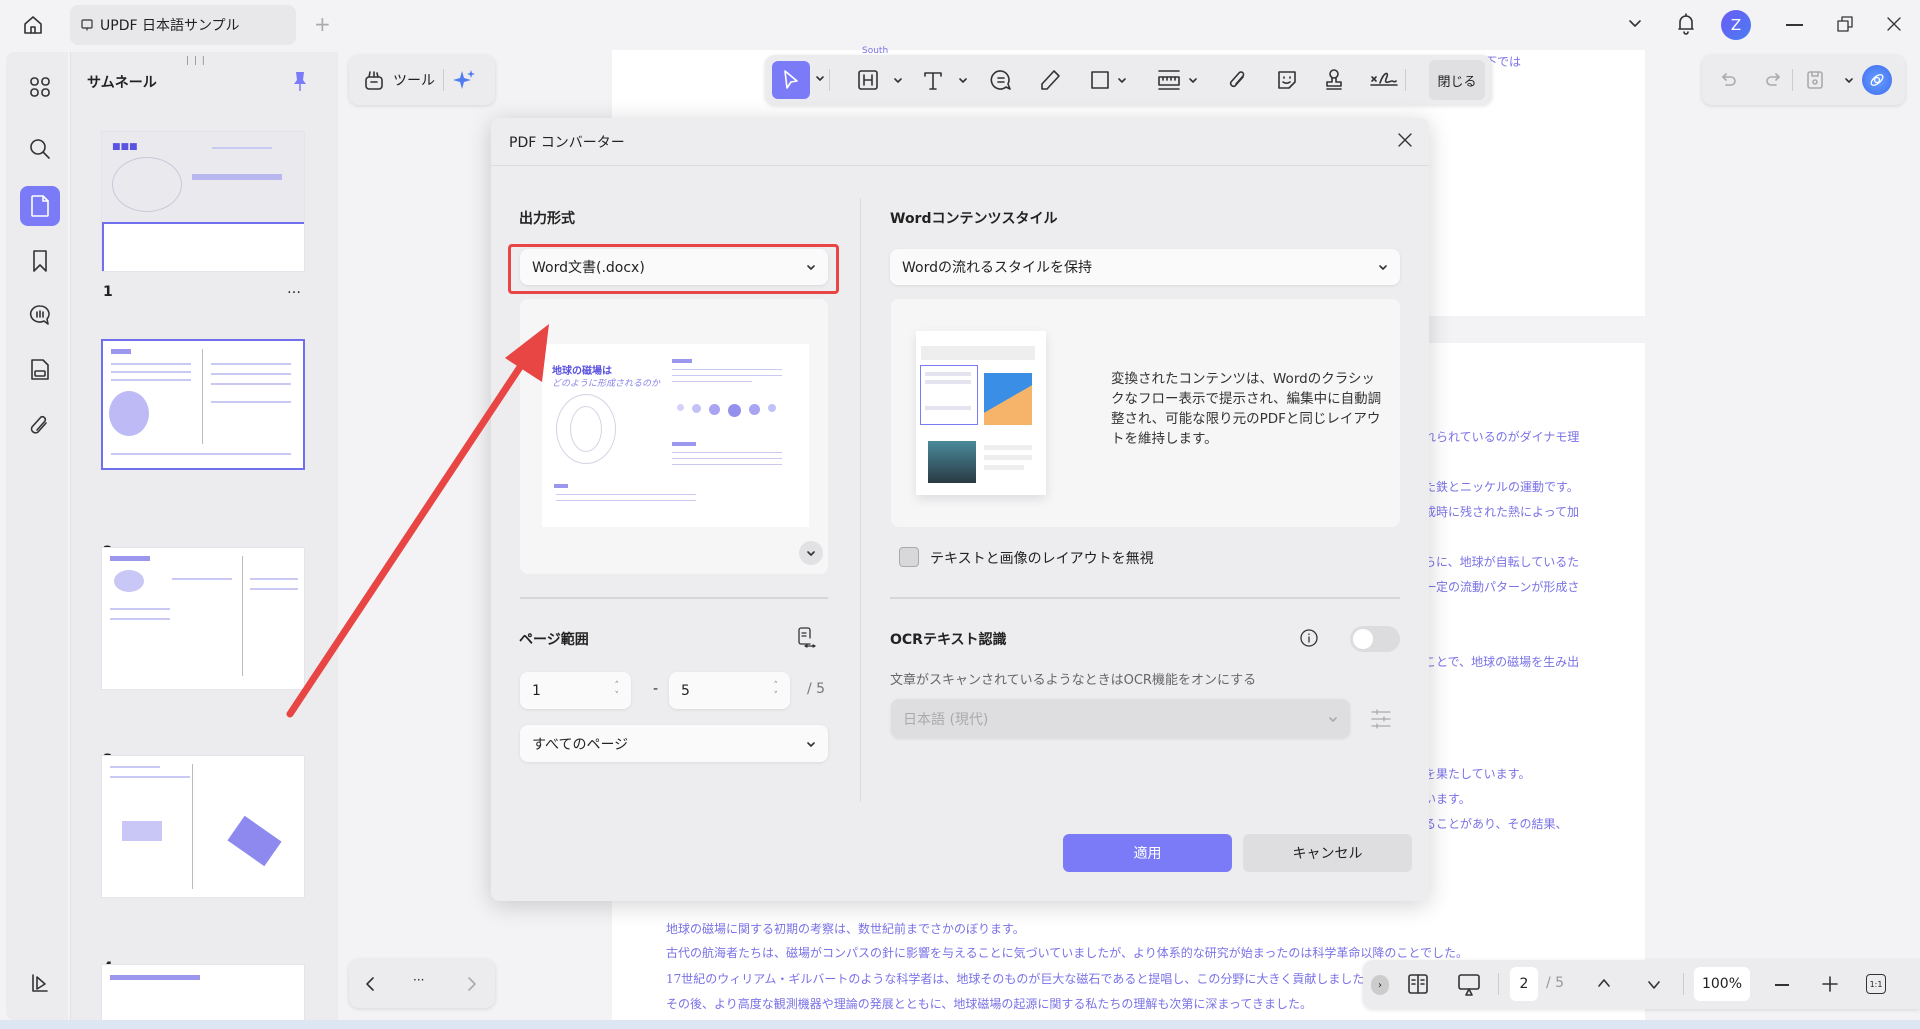 The height and width of the screenshot is (1029, 1920). Describe the element at coordinates (1722, 984) in the screenshot. I see `zoom-level-input: 100%` at that location.